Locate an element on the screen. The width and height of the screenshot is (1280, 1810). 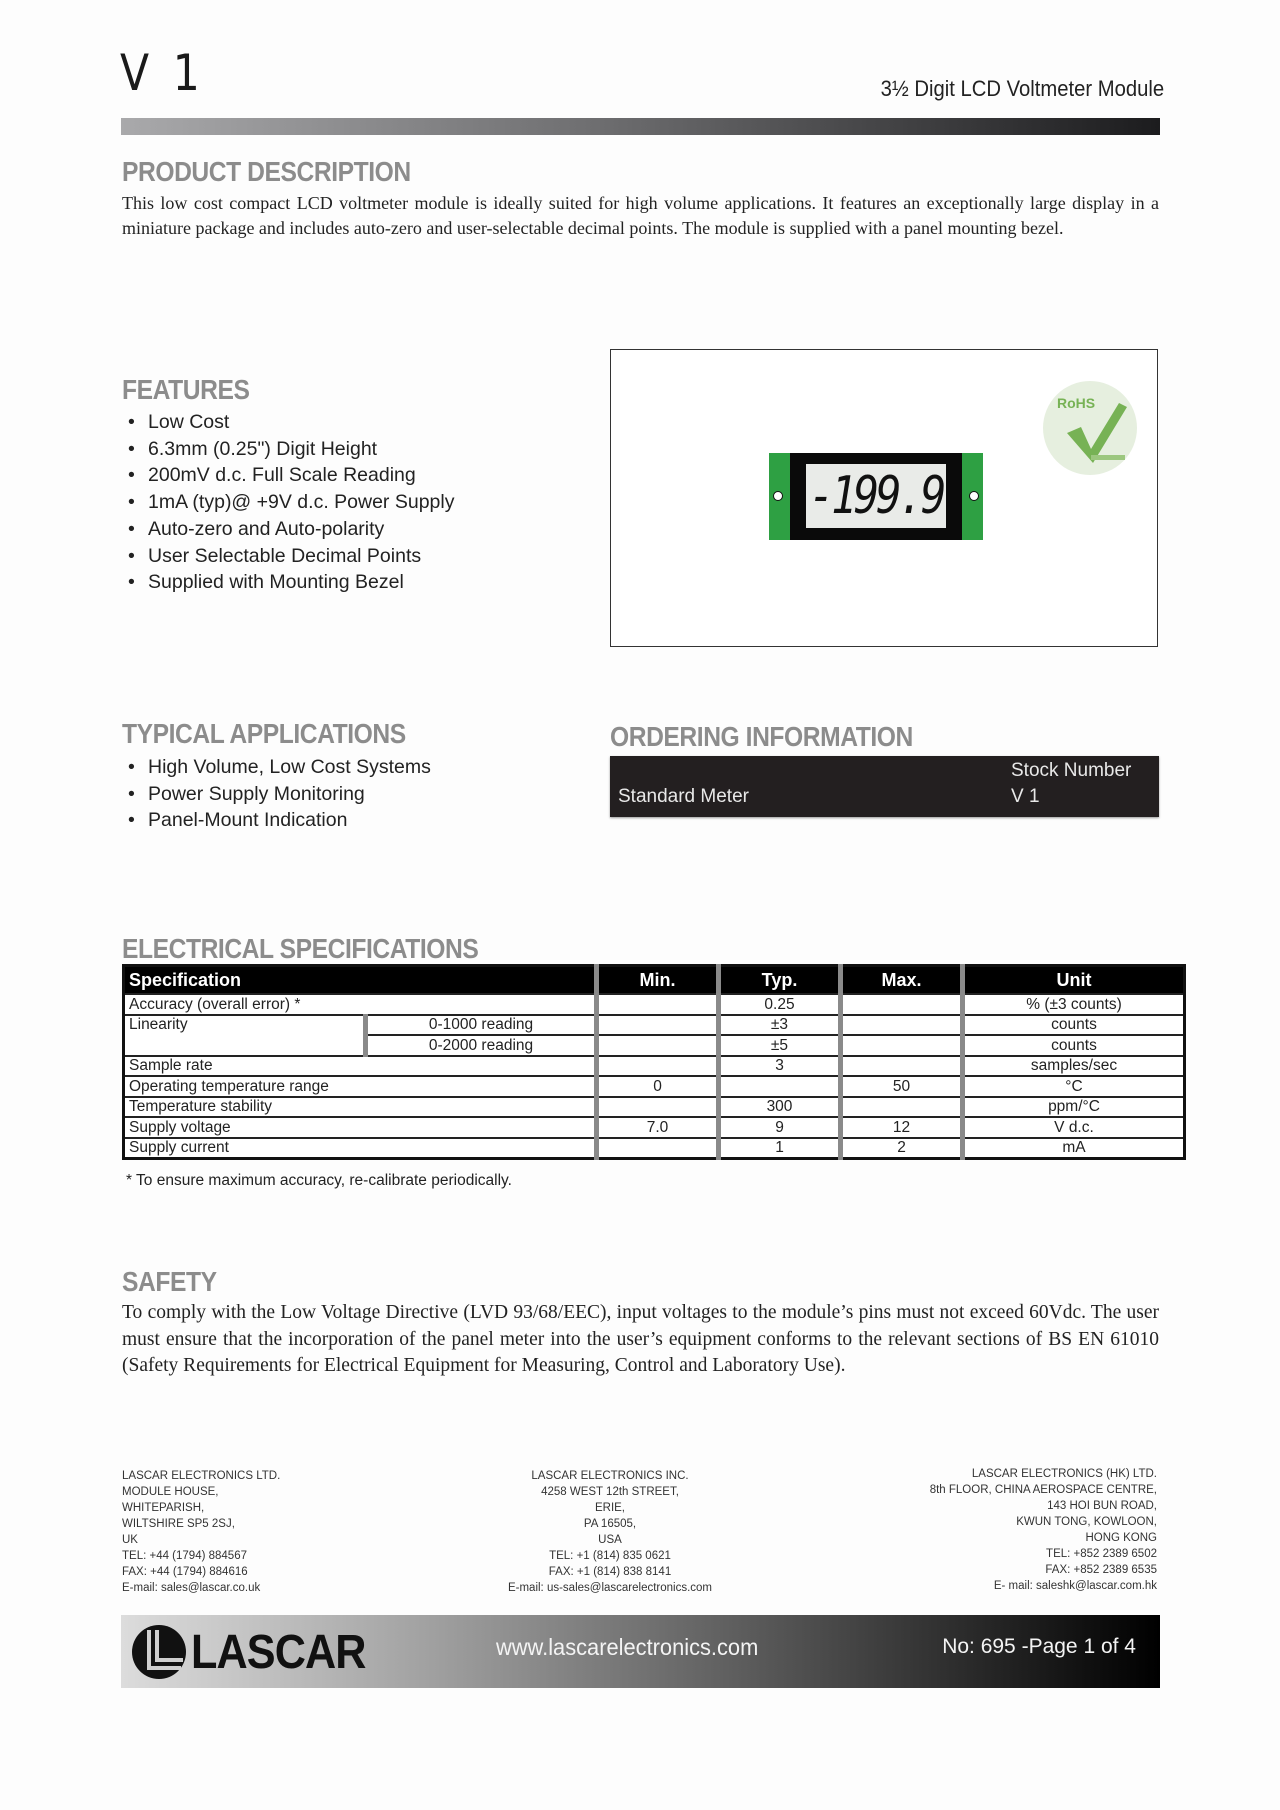
page-number: No: 695 -Page 1 of 4 is located at coordinates (1039, 1646).